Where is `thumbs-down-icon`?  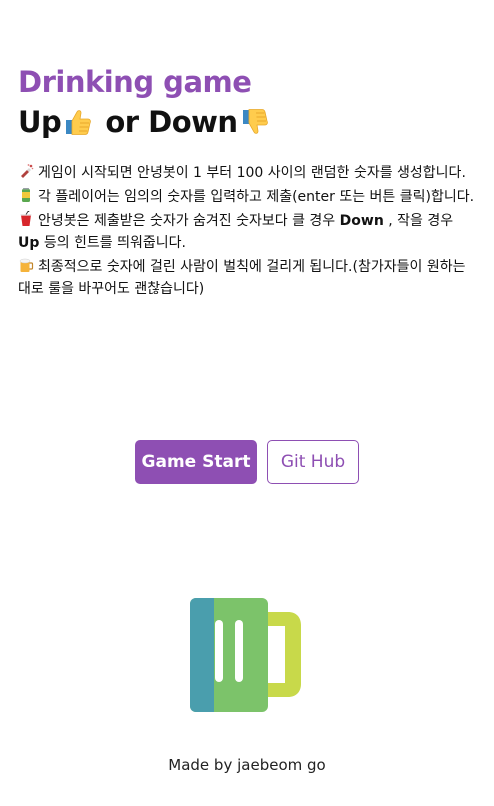 thumbs-down-icon is located at coordinates (254, 122).